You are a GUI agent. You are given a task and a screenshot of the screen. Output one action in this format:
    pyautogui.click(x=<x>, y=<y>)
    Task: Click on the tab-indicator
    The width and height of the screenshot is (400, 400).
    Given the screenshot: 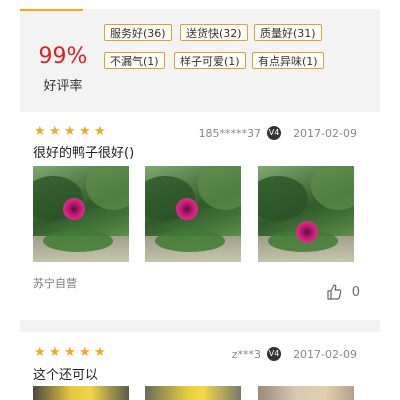 What is the action you would take?
    pyautogui.click(x=51, y=10)
    